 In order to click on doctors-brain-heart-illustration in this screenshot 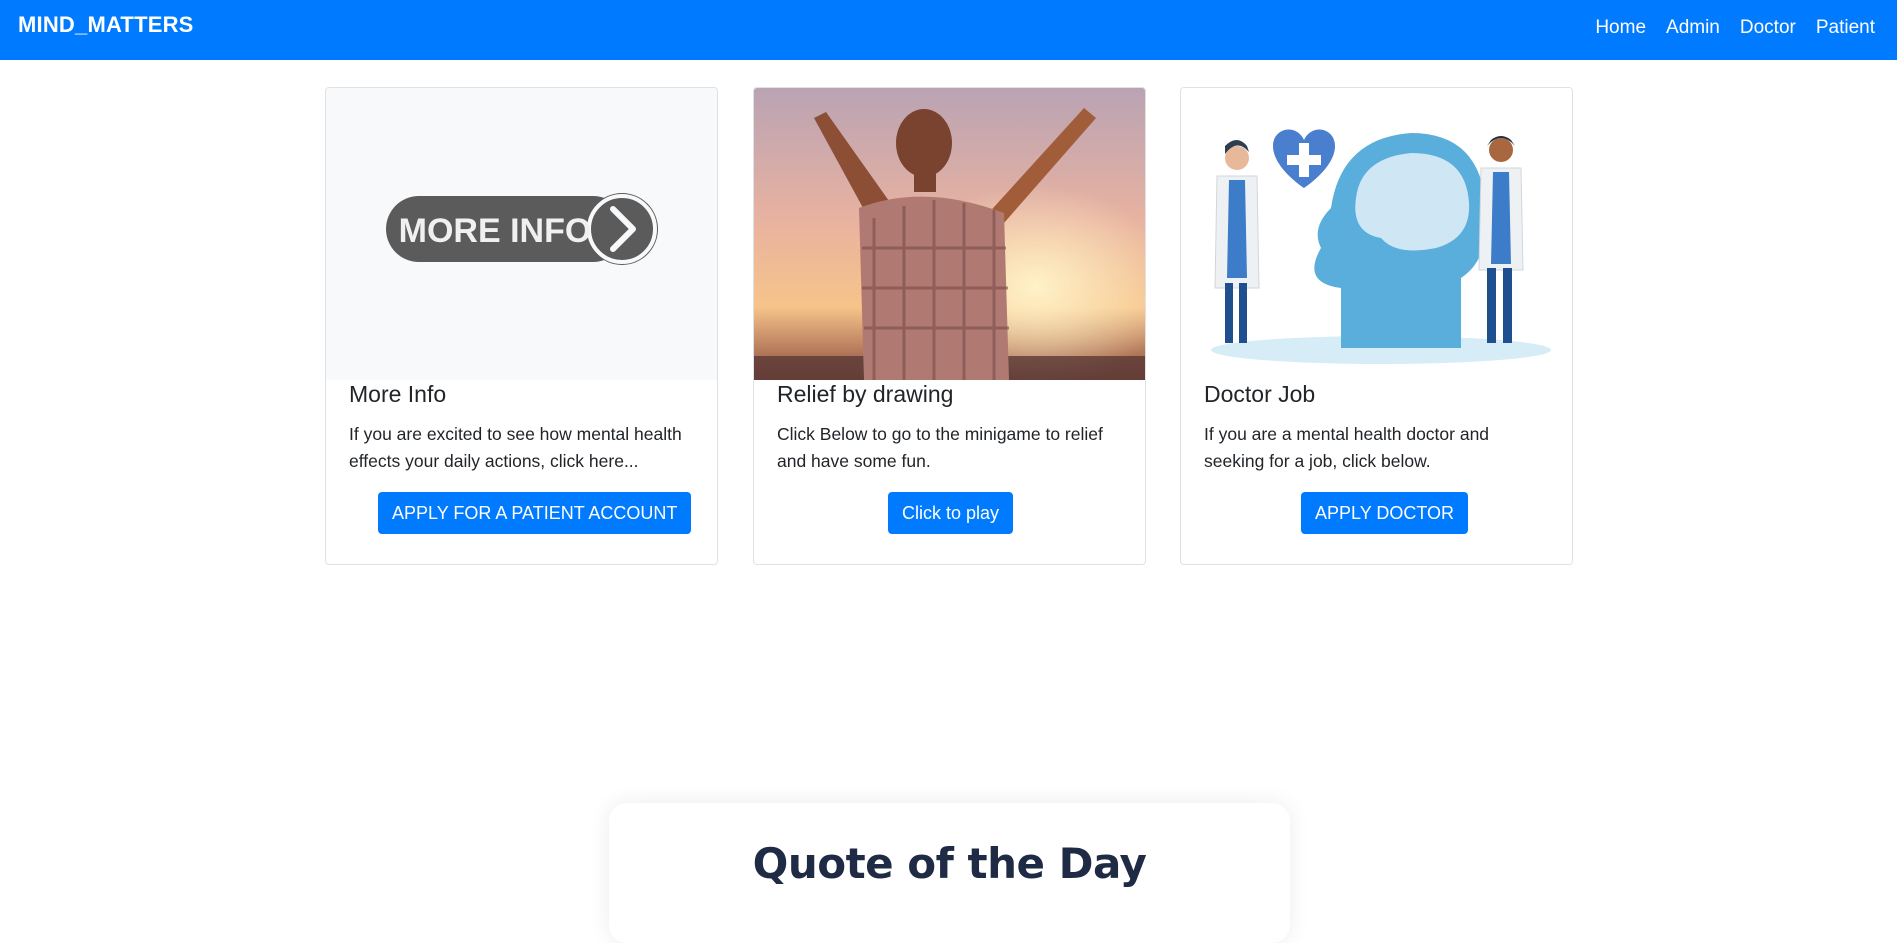, I will do `click(1381, 246)`.